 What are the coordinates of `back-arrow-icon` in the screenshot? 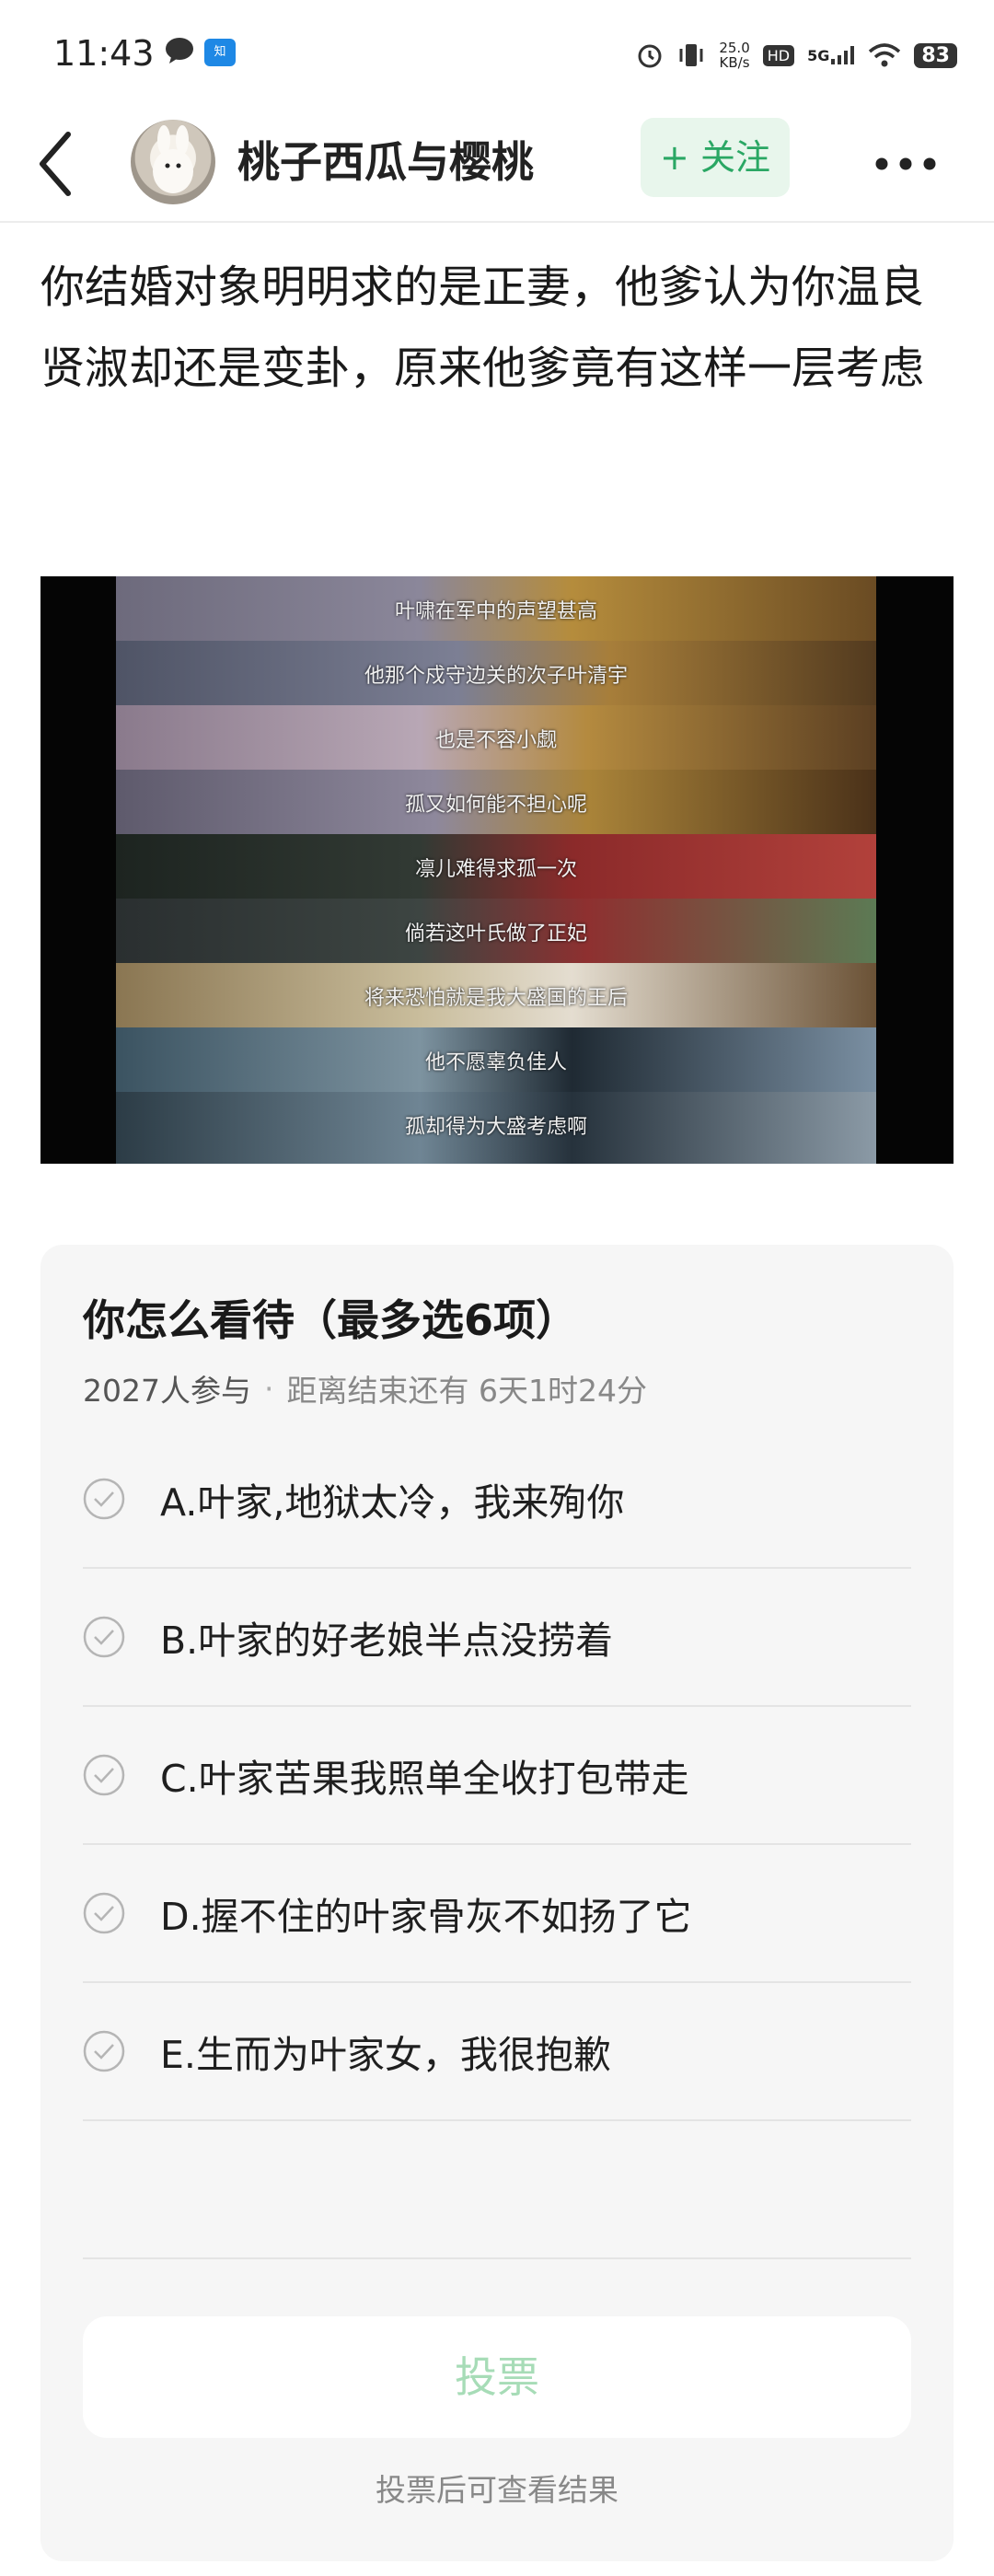 It's located at (56, 164).